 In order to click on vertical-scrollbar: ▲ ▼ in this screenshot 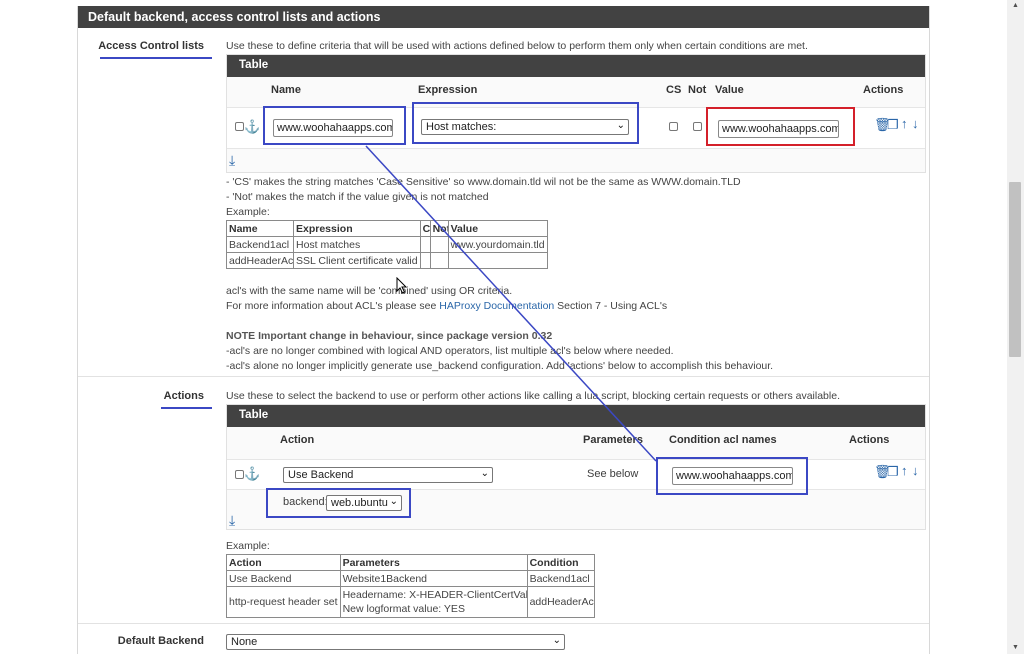, I will do `click(1015, 327)`.